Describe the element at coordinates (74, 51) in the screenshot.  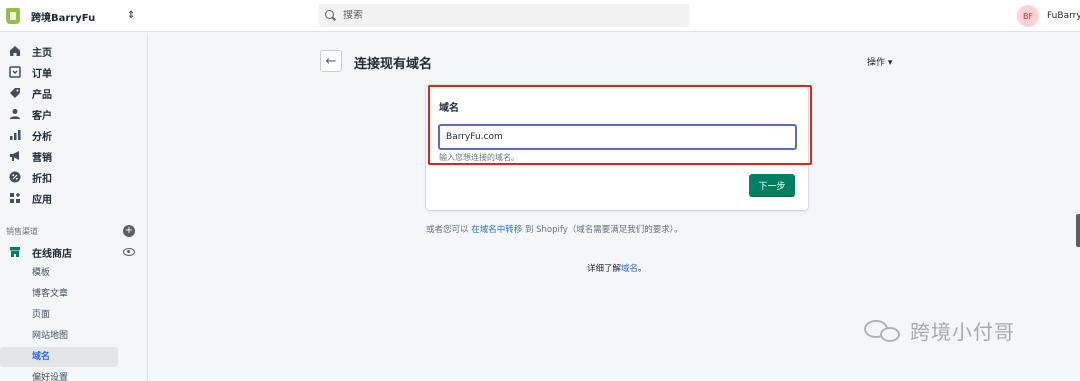
I see `sidebar-item-home: 主页` at that location.